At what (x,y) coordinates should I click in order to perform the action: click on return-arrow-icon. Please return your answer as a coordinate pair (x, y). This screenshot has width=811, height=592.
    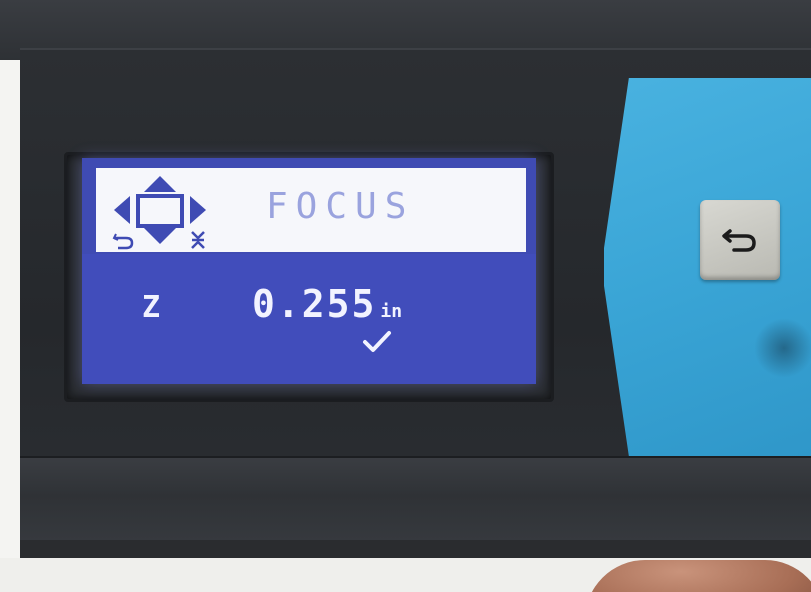
    Looking at the image, I should click on (739, 240).